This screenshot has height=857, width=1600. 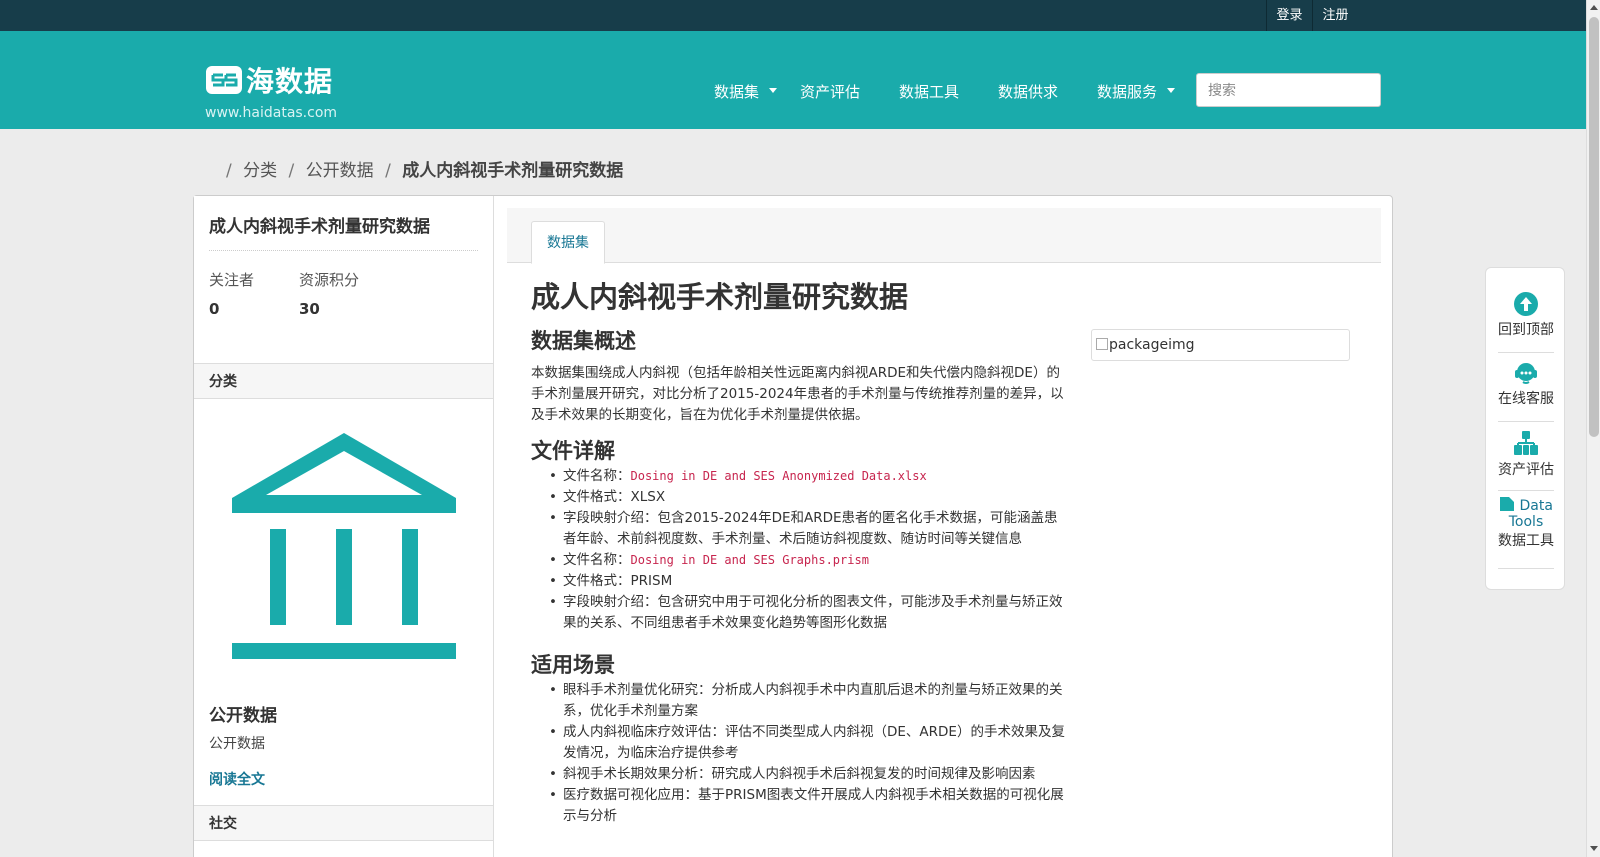 I want to click on page-scrollbar, so click(x=1593, y=428).